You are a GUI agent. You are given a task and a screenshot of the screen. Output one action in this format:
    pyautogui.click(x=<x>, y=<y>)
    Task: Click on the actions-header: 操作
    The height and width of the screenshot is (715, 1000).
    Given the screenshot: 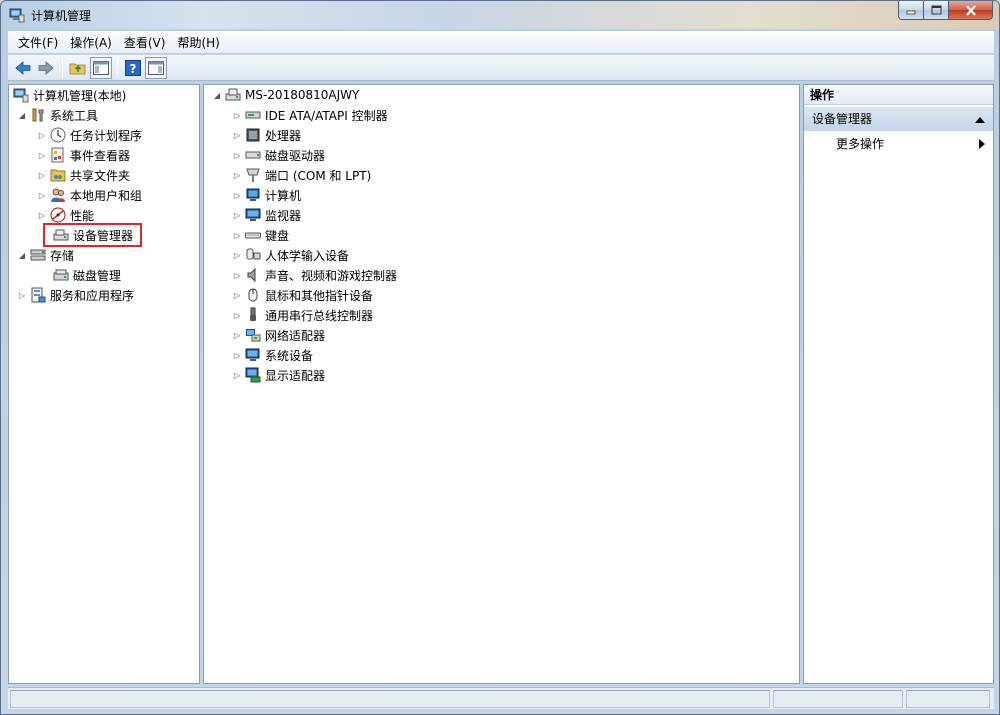 What is the action you would take?
    pyautogui.click(x=898, y=95)
    